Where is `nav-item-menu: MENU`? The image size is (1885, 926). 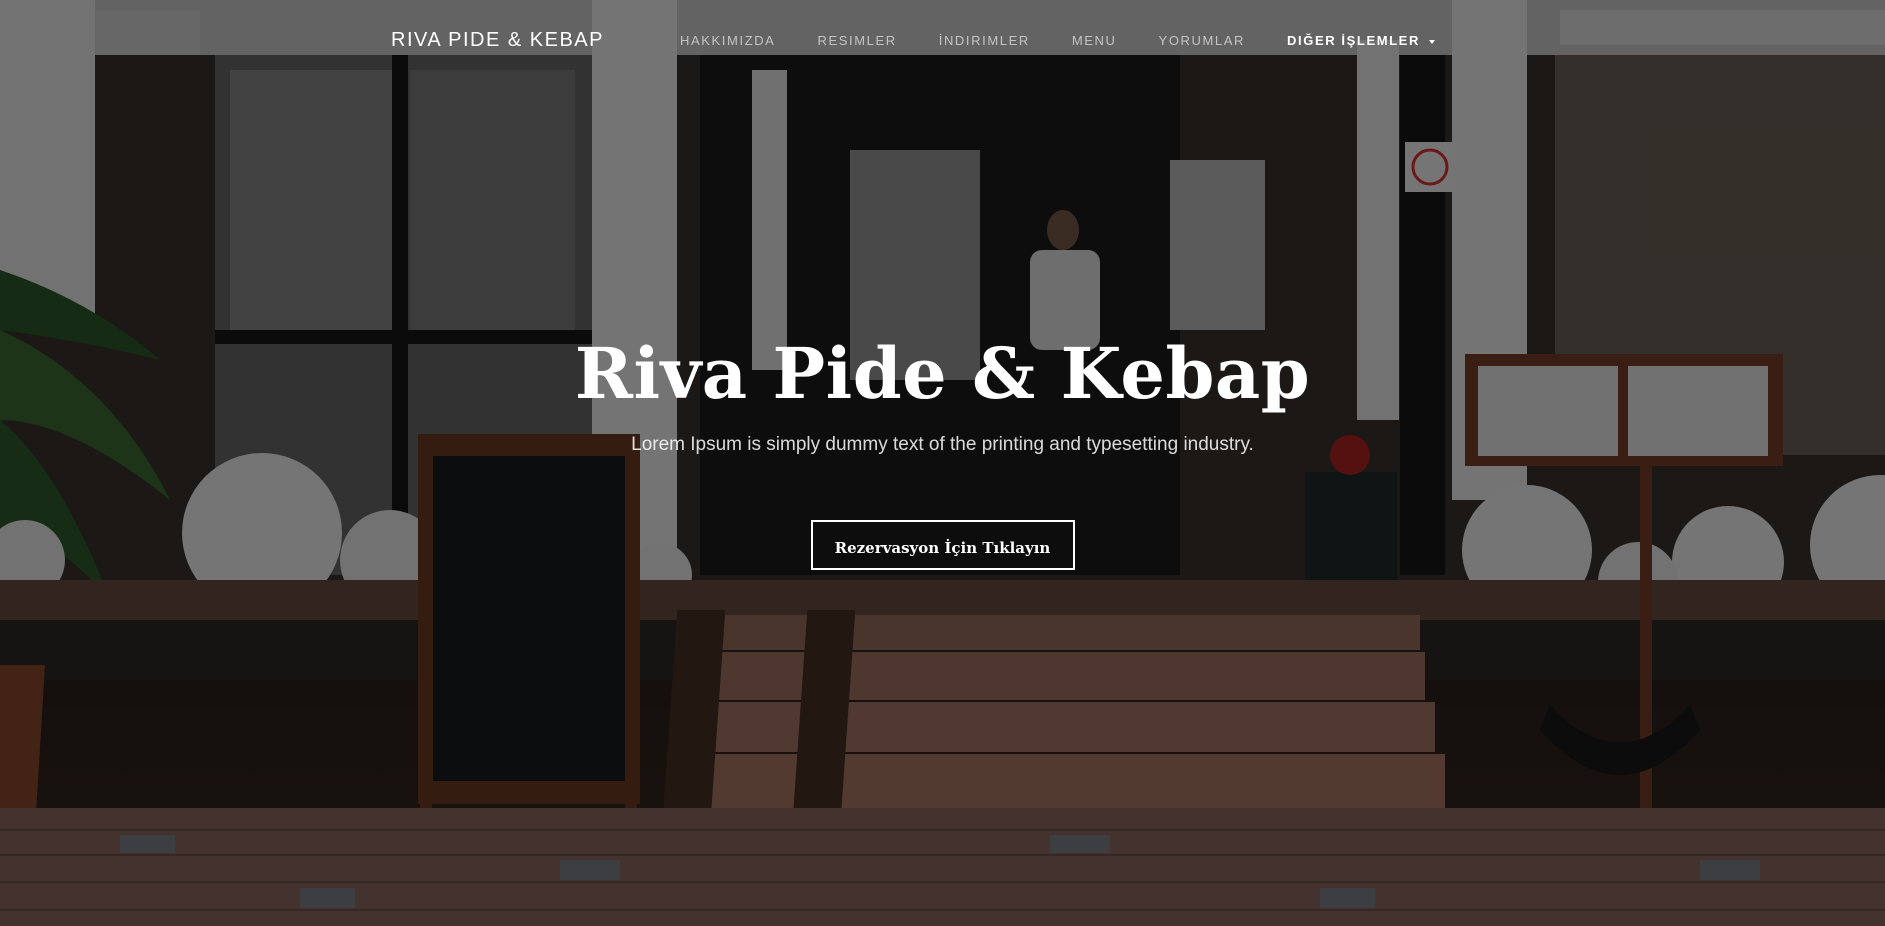 nav-item-menu: MENU is located at coordinates (1094, 40).